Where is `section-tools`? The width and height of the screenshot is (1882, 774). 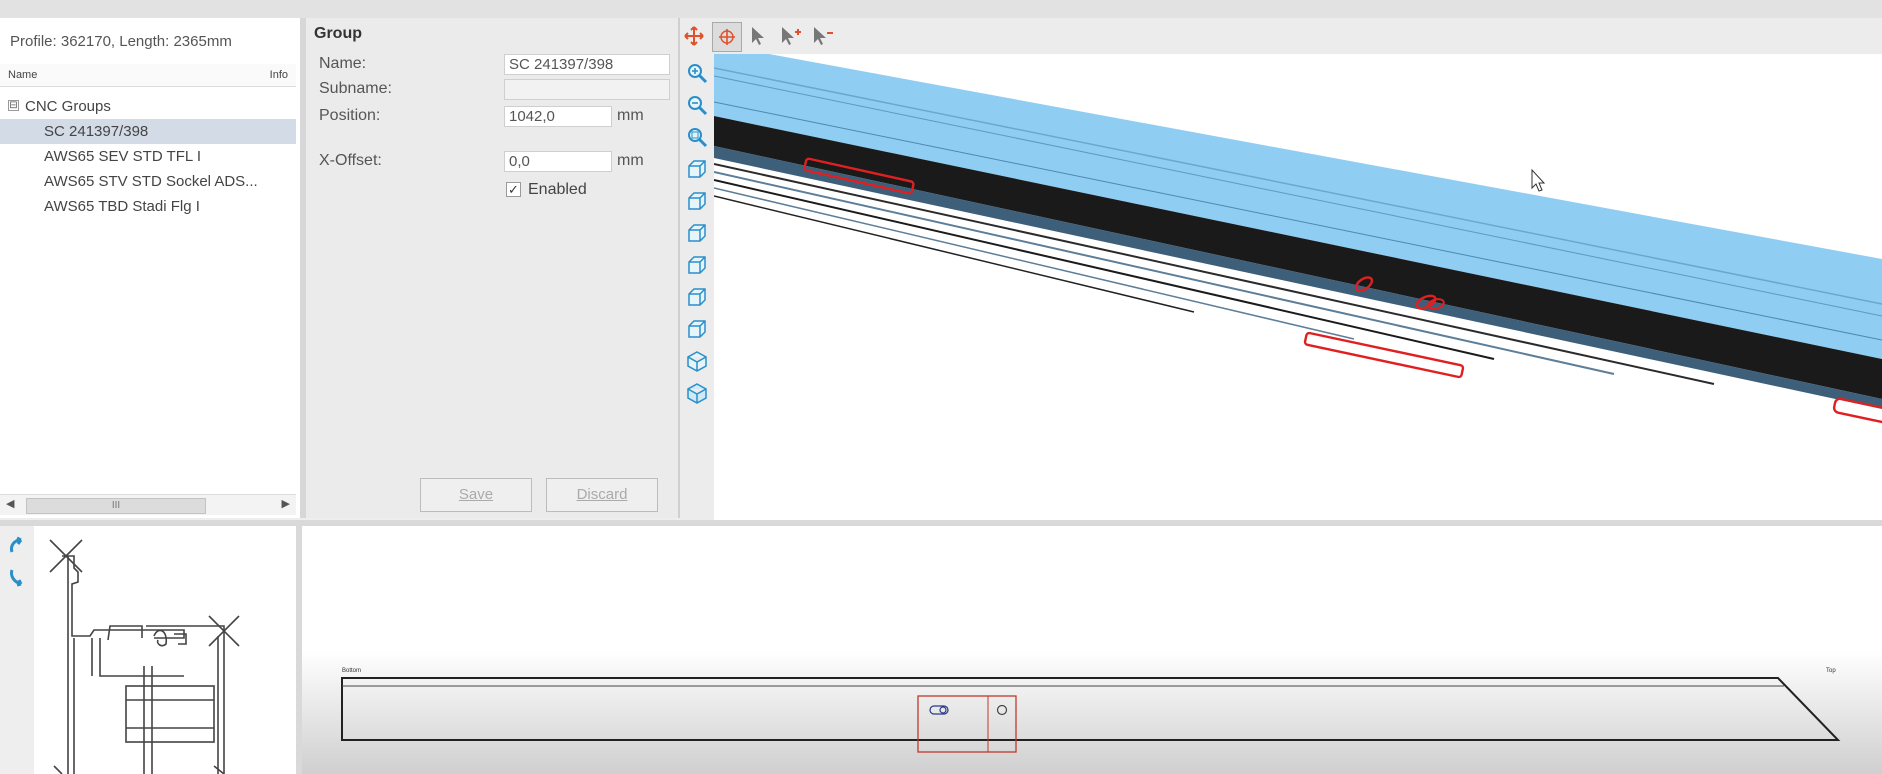 section-tools is located at coordinates (16, 650).